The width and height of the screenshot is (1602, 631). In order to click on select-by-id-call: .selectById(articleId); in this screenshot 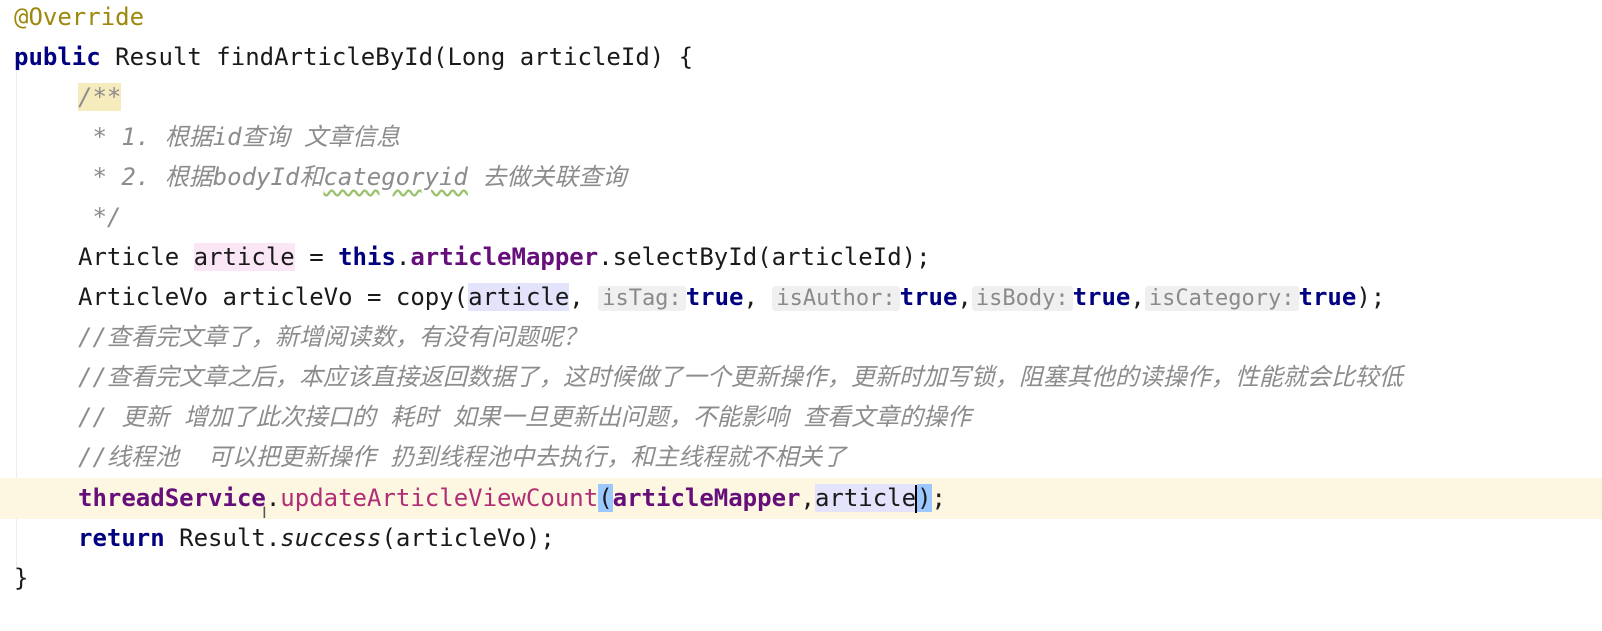, I will do `click(764, 257)`.